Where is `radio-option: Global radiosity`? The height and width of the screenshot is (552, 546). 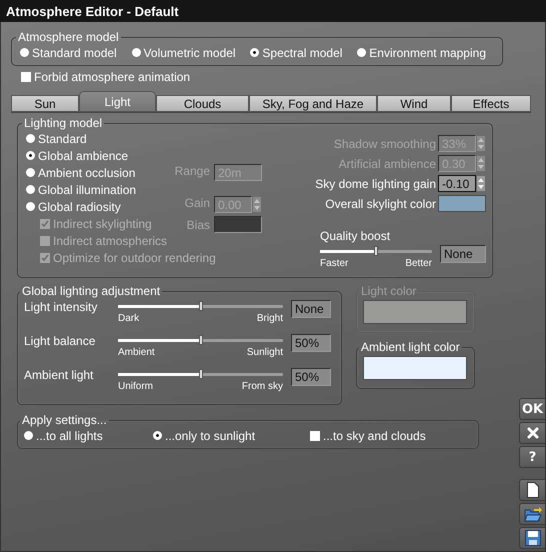 radio-option: Global radiosity is located at coordinates (73, 206).